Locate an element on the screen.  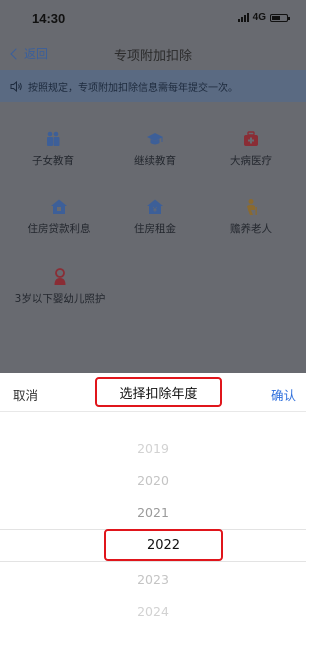
notice-text: 按照规定，专项附加扣除信息需每年提交一次。 is located at coordinates (133, 88).